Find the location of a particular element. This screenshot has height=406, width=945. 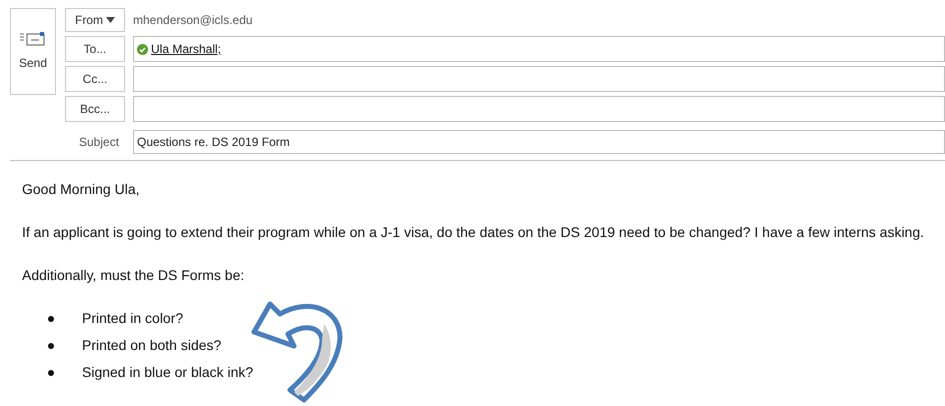

send-button: Send is located at coordinates (33, 51).